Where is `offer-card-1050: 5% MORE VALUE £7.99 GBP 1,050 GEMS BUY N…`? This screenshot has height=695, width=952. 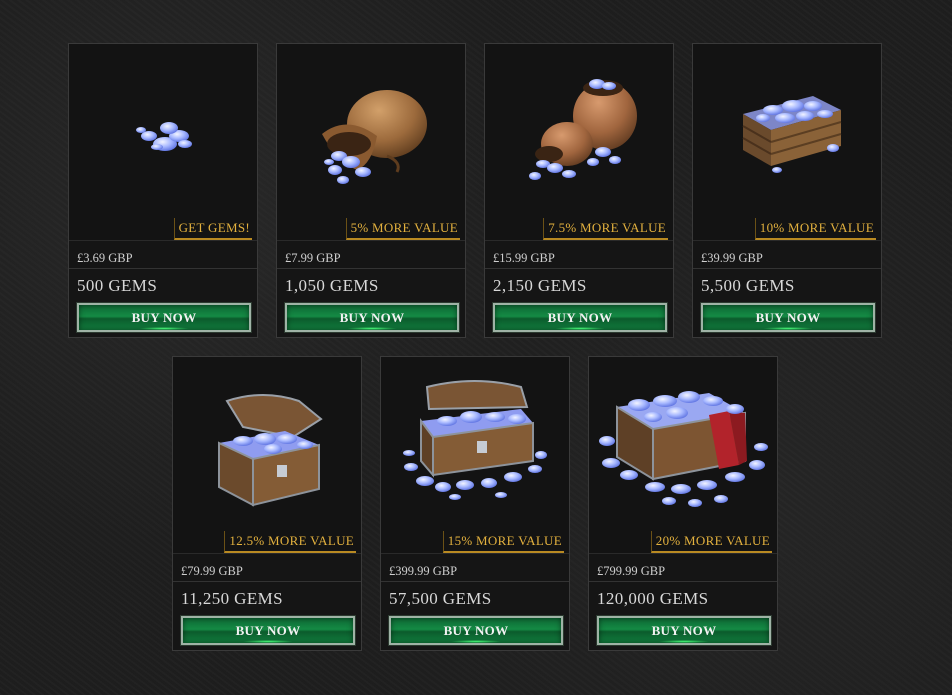 offer-card-1050: 5% MORE VALUE £7.99 GBP 1,050 GEMS BUY N… is located at coordinates (371, 190).